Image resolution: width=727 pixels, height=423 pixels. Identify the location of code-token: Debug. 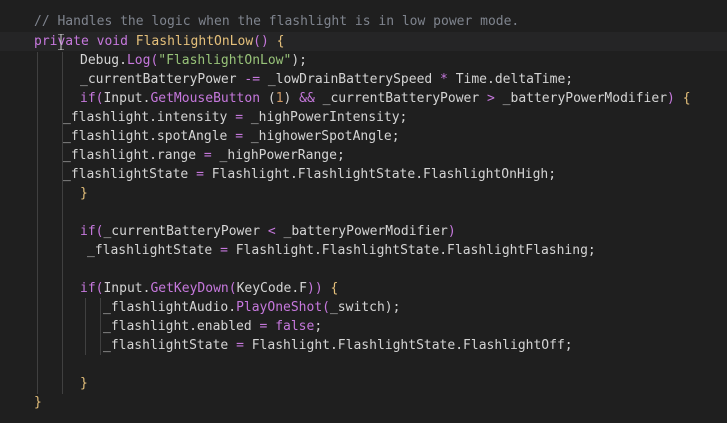
(100, 60).